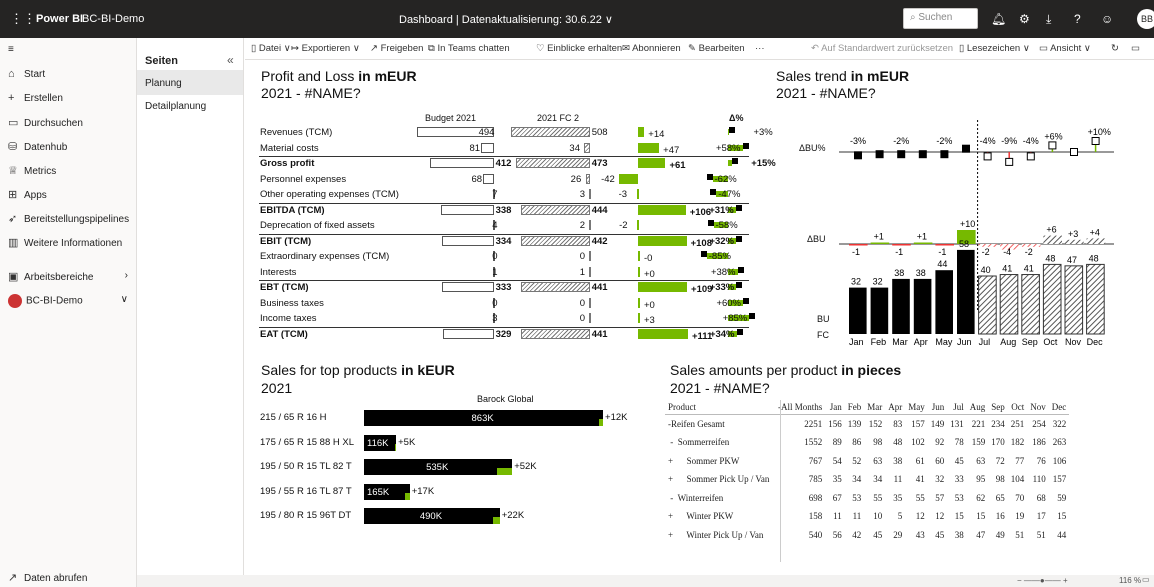  What do you see at coordinates (303, 179) in the screenshot?
I see `pl-row-label: Personnel expenses` at bounding box center [303, 179].